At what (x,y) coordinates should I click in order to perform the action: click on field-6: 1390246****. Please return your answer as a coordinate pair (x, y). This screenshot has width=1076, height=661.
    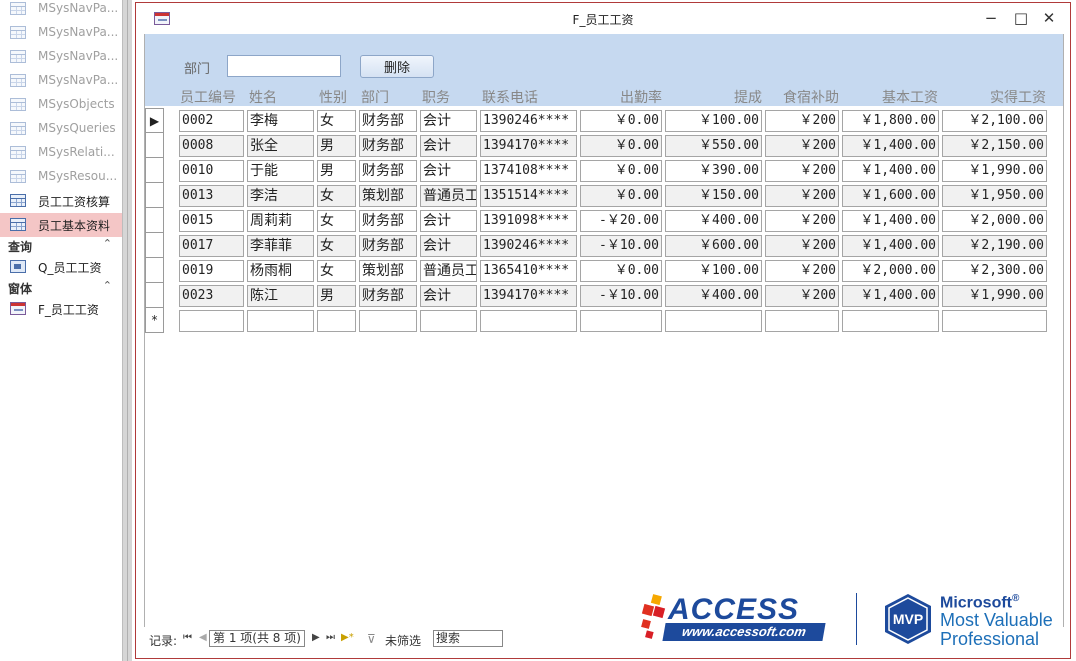
    Looking at the image, I should click on (528, 121).